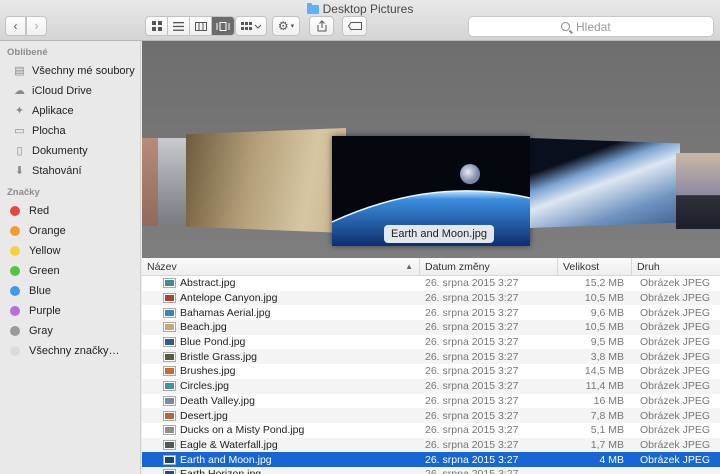 This screenshot has height=474, width=720. Describe the element at coordinates (219, 356) in the screenshot. I see `file-name: Bristle Grass.jpg` at that location.